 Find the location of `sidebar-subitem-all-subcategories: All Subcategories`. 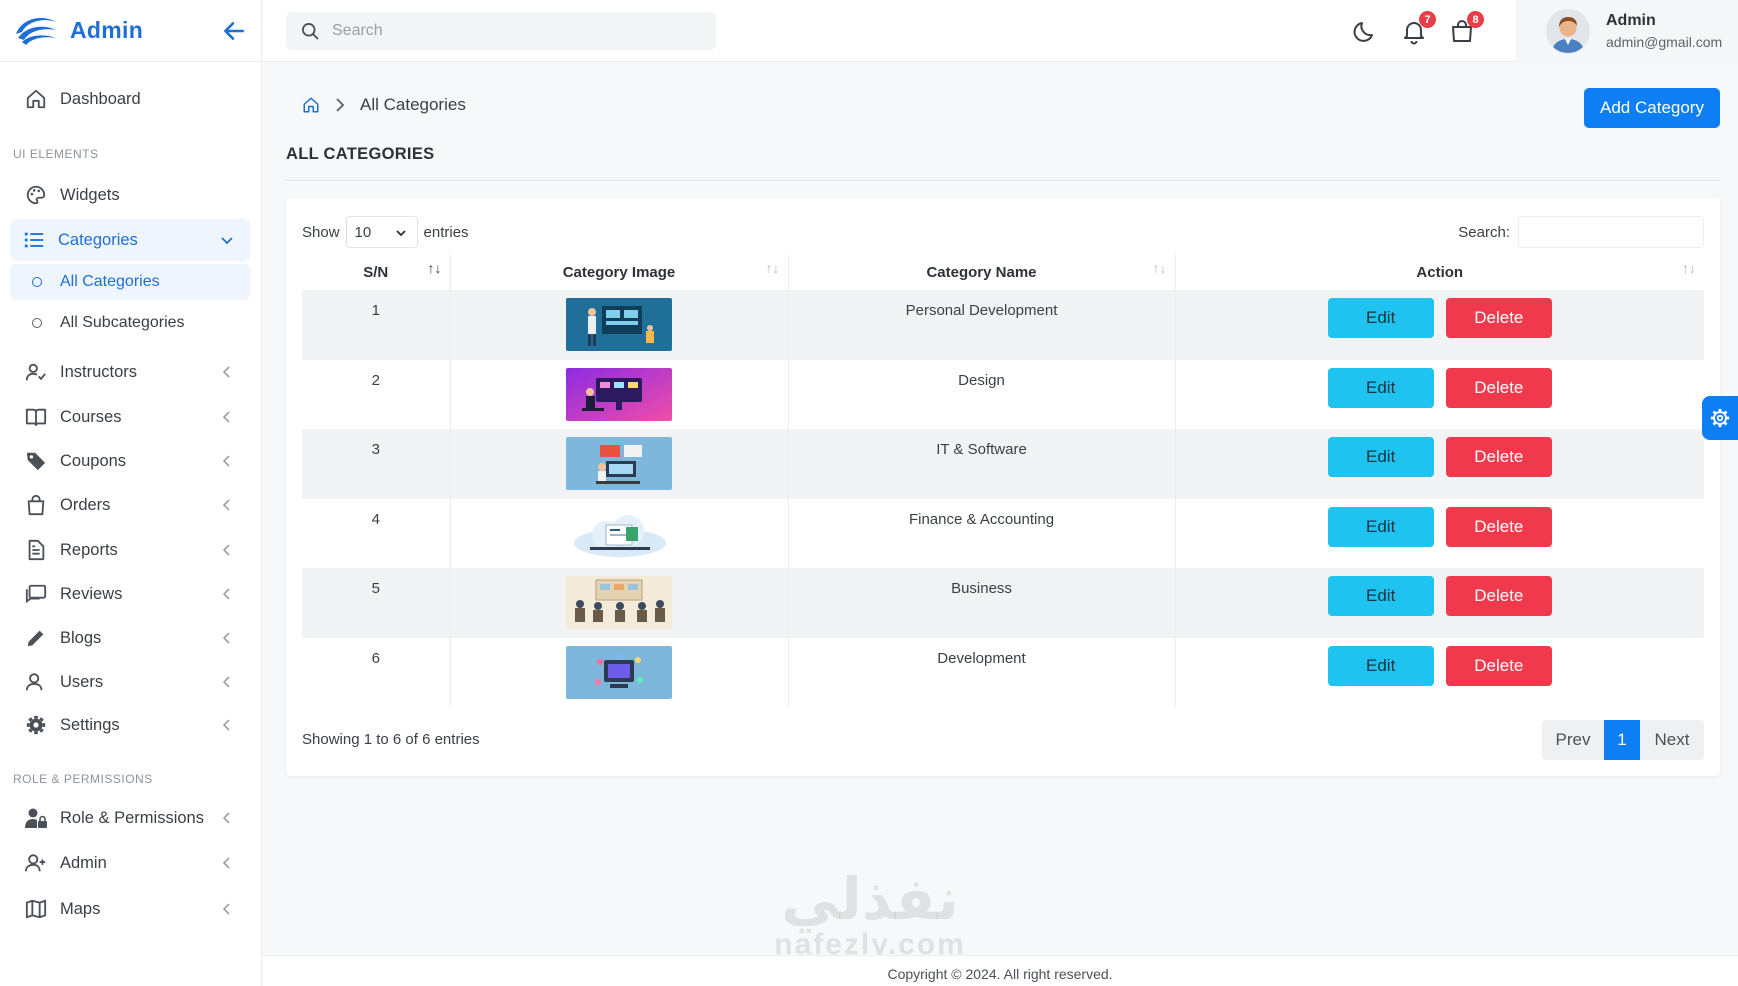

sidebar-subitem-all-subcategories: All Subcategories is located at coordinates (130, 323).